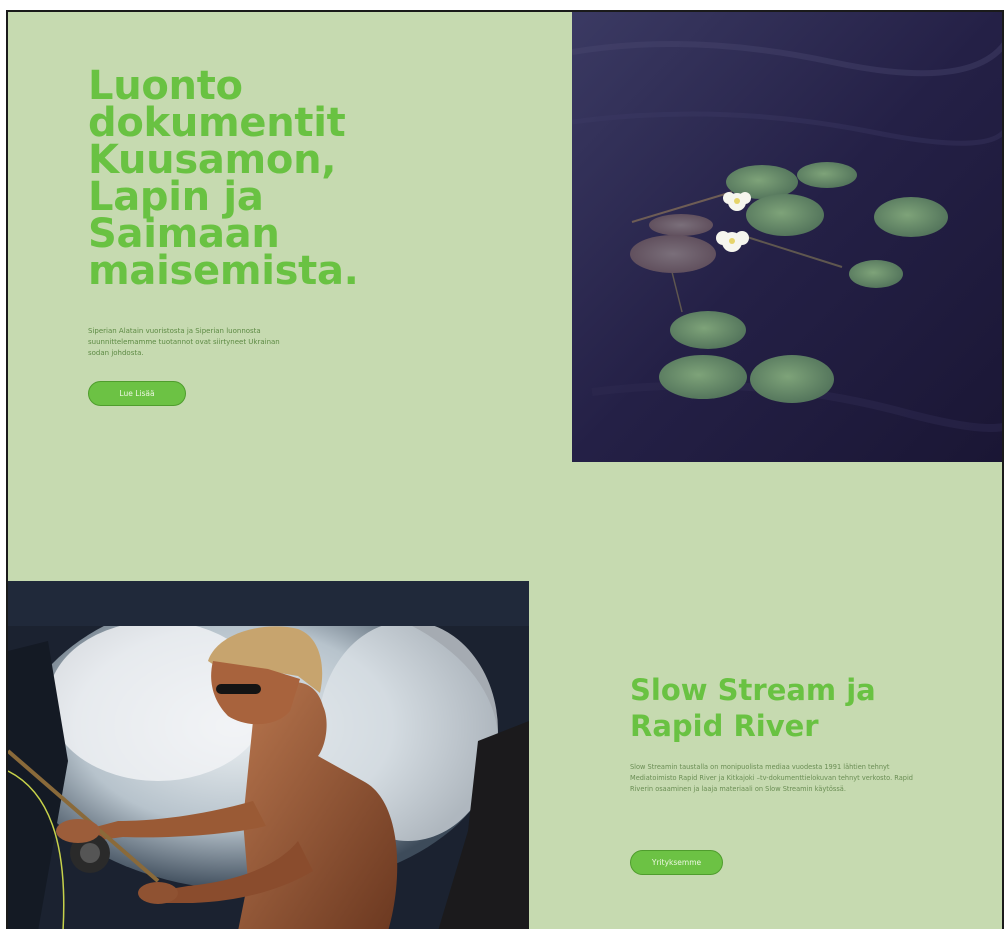 This screenshot has height=929, width=1007. Describe the element at coordinates (724, 726) in the screenshot. I see `about-title-line: Rapid River` at that location.